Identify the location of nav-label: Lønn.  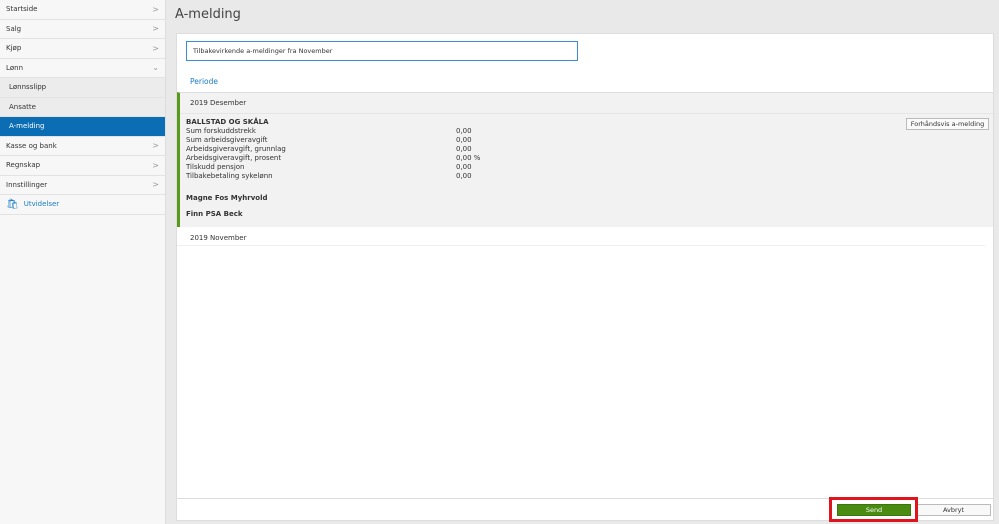
(15, 67).